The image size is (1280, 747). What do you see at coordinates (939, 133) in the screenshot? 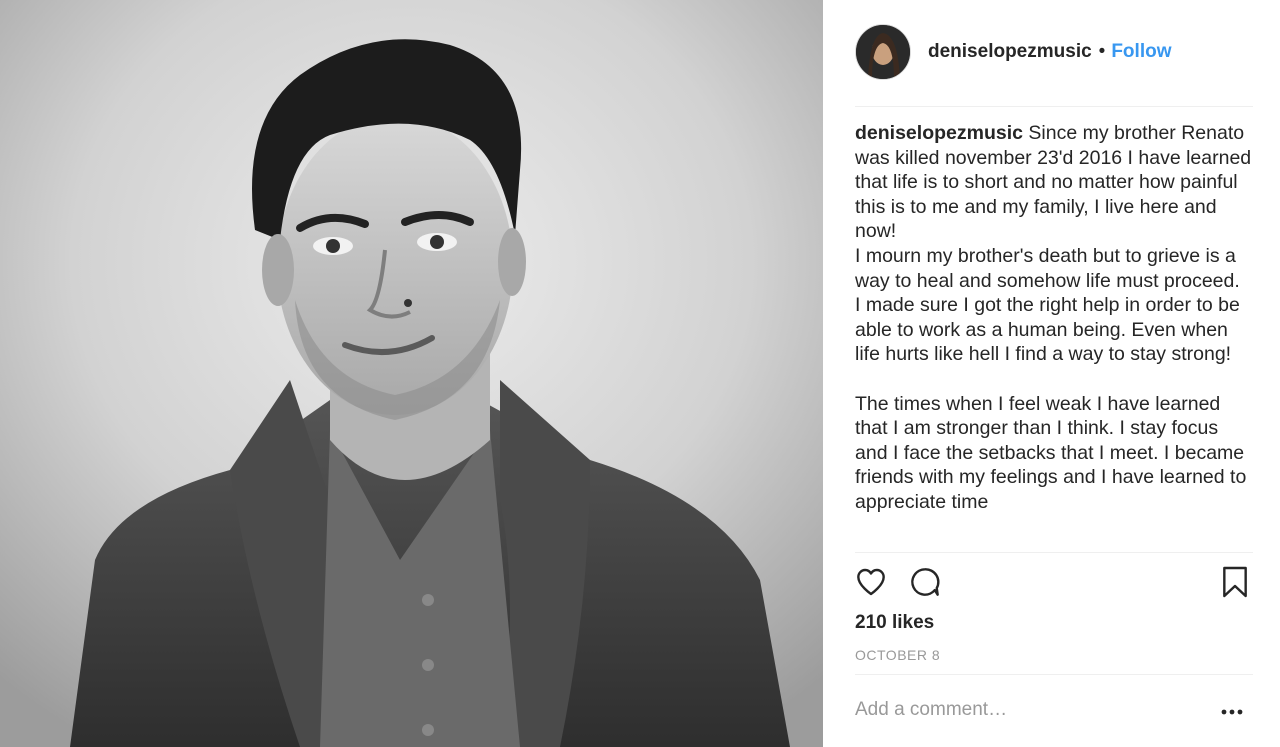
I see `caption-username: deniselopezmusic` at bounding box center [939, 133].